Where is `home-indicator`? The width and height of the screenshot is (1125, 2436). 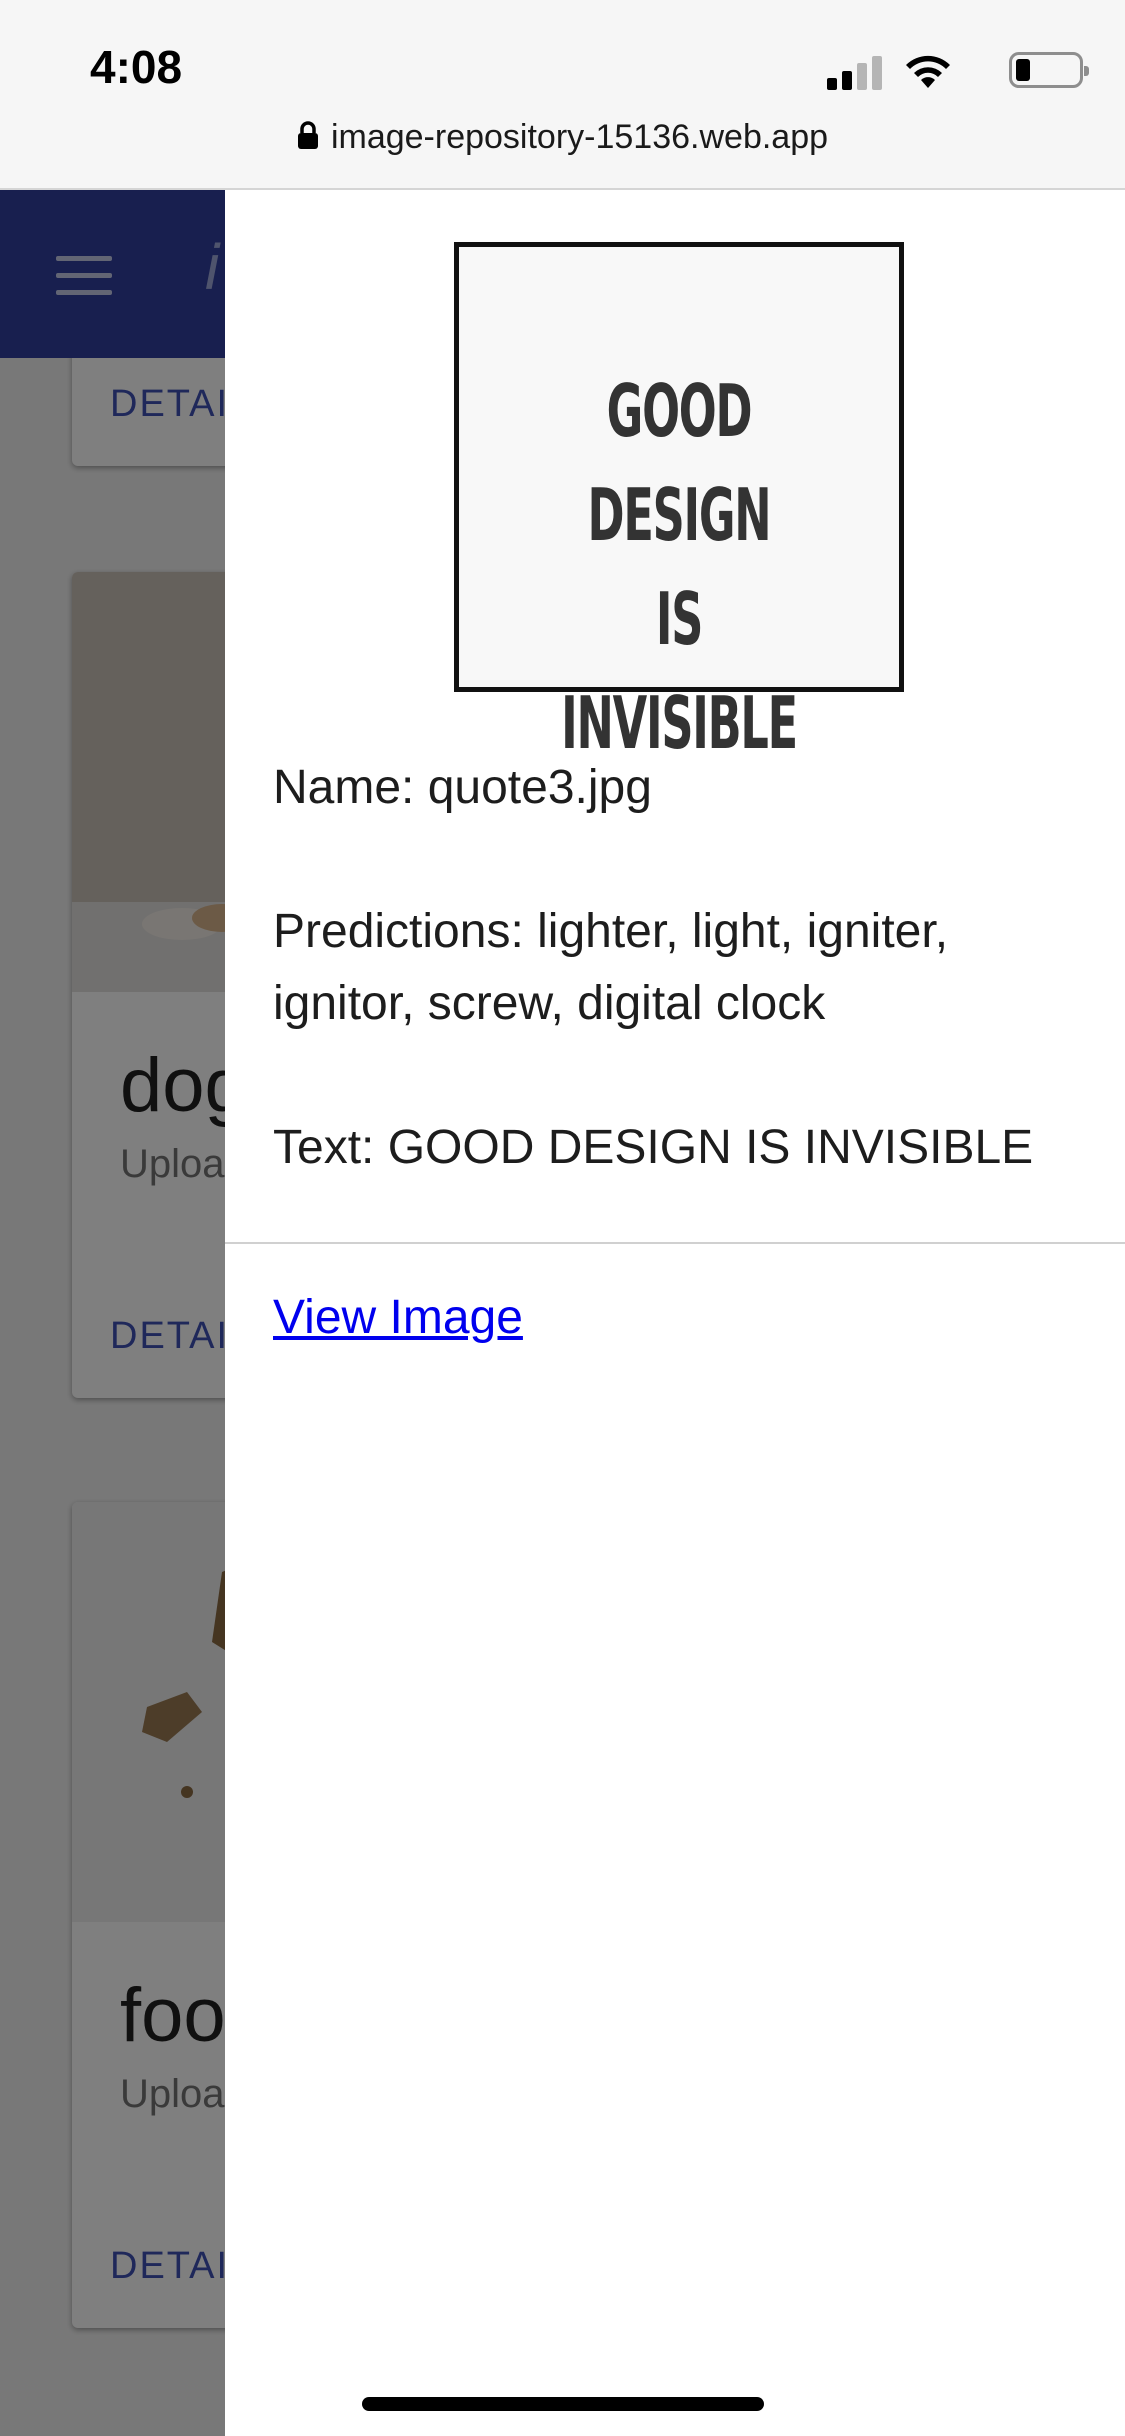 home-indicator is located at coordinates (563, 2404).